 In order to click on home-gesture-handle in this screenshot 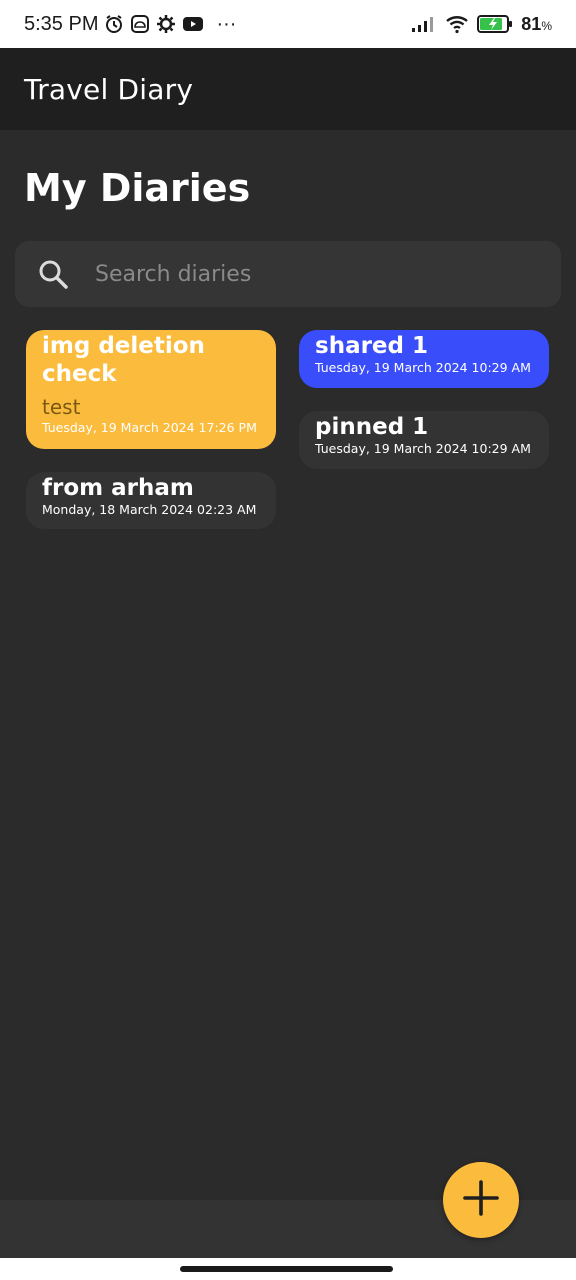, I will do `click(286, 1269)`.